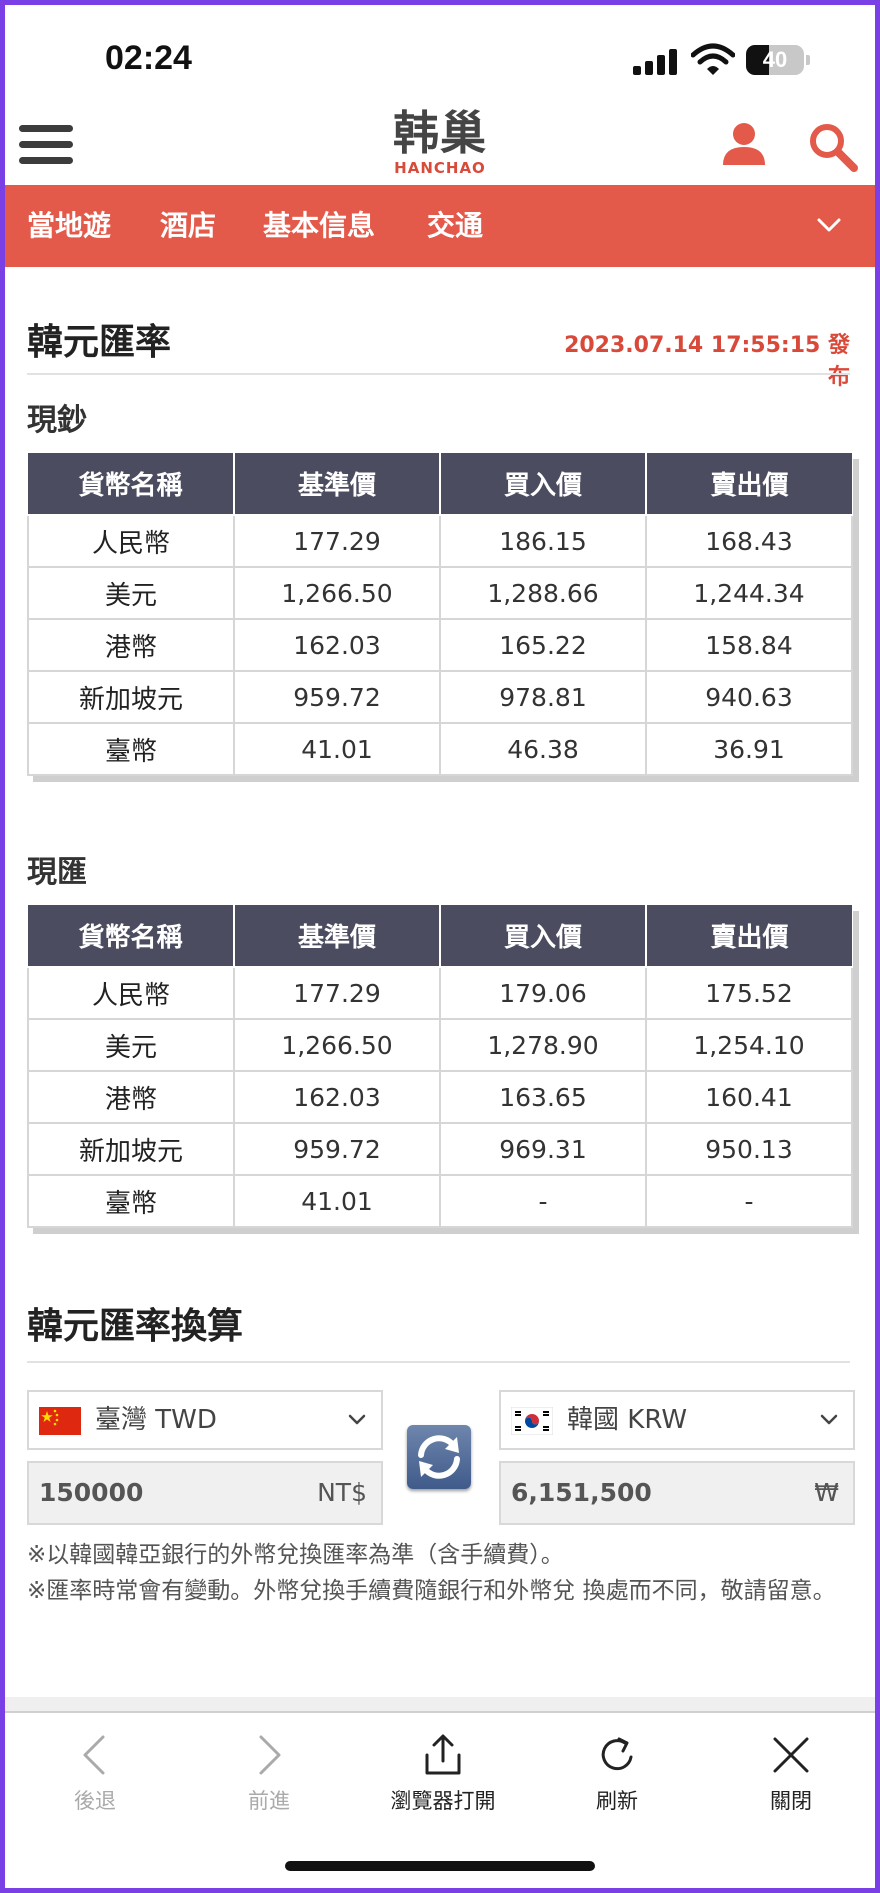 This screenshot has width=880, height=1893. What do you see at coordinates (543, 749) in the screenshot?
I see `buy-price: 46.38` at bounding box center [543, 749].